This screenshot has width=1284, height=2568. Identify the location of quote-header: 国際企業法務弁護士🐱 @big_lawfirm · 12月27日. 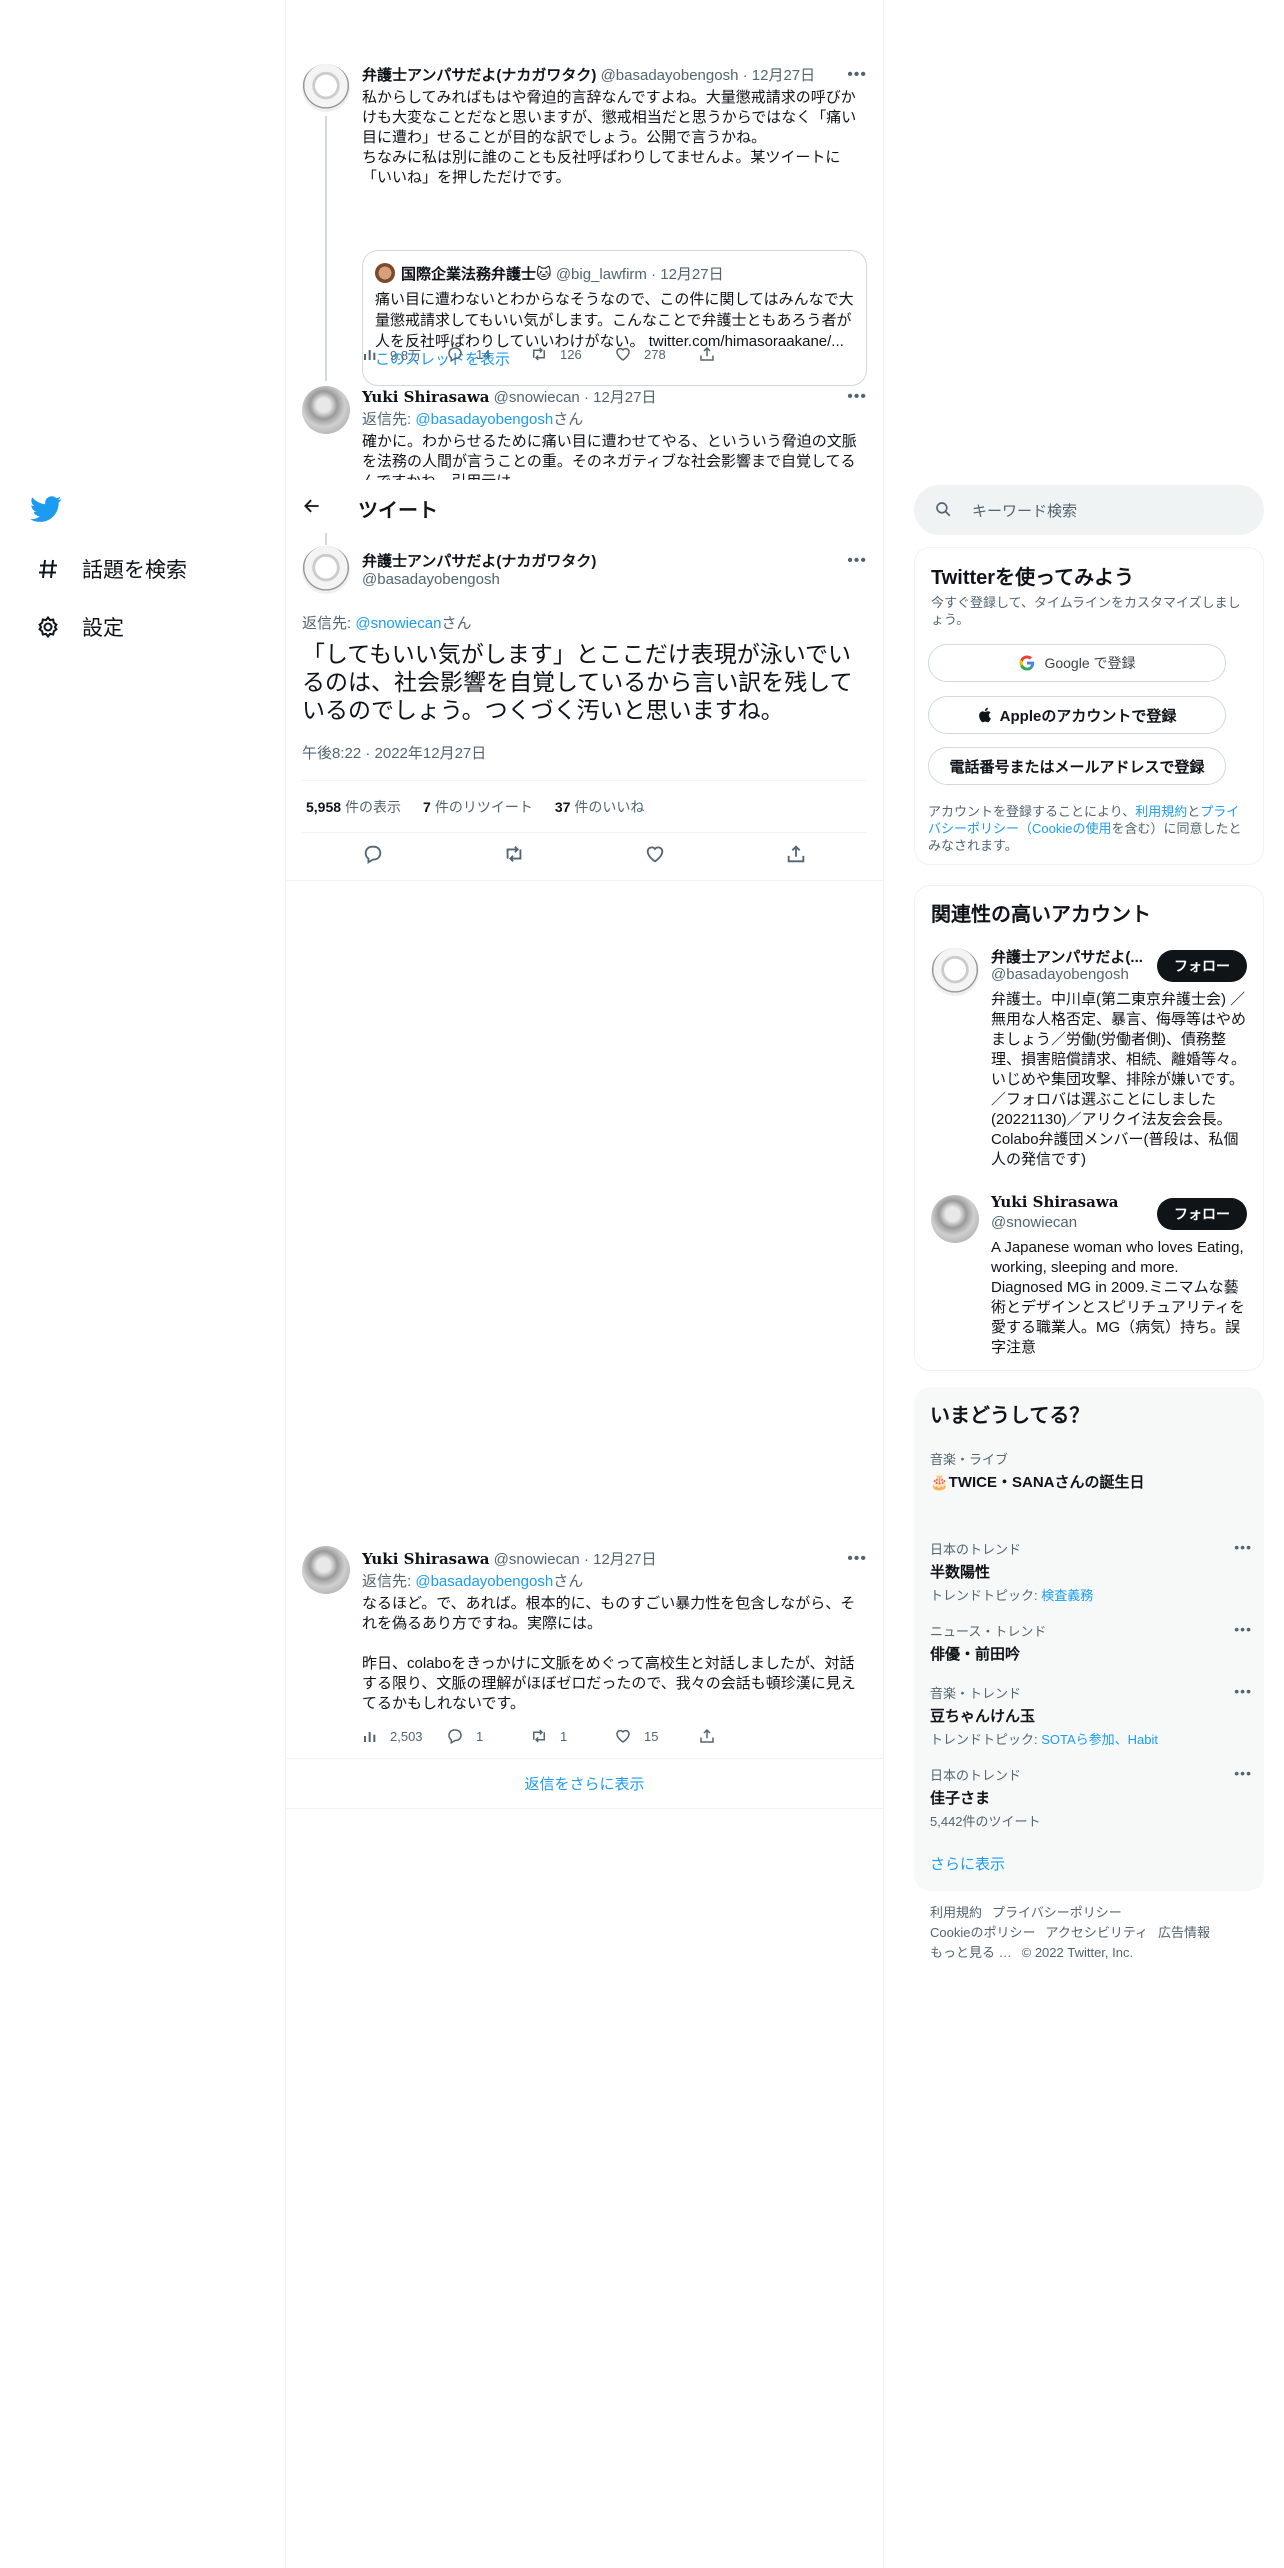
(562, 274).